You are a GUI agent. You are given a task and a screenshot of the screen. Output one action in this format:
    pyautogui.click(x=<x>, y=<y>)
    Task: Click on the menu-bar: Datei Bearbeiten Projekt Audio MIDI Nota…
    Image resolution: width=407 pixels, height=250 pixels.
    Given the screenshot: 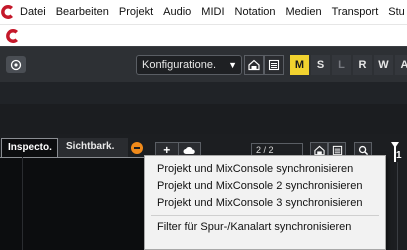 What is the action you would take?
    pyautogui.click(x=203, y=12)
    